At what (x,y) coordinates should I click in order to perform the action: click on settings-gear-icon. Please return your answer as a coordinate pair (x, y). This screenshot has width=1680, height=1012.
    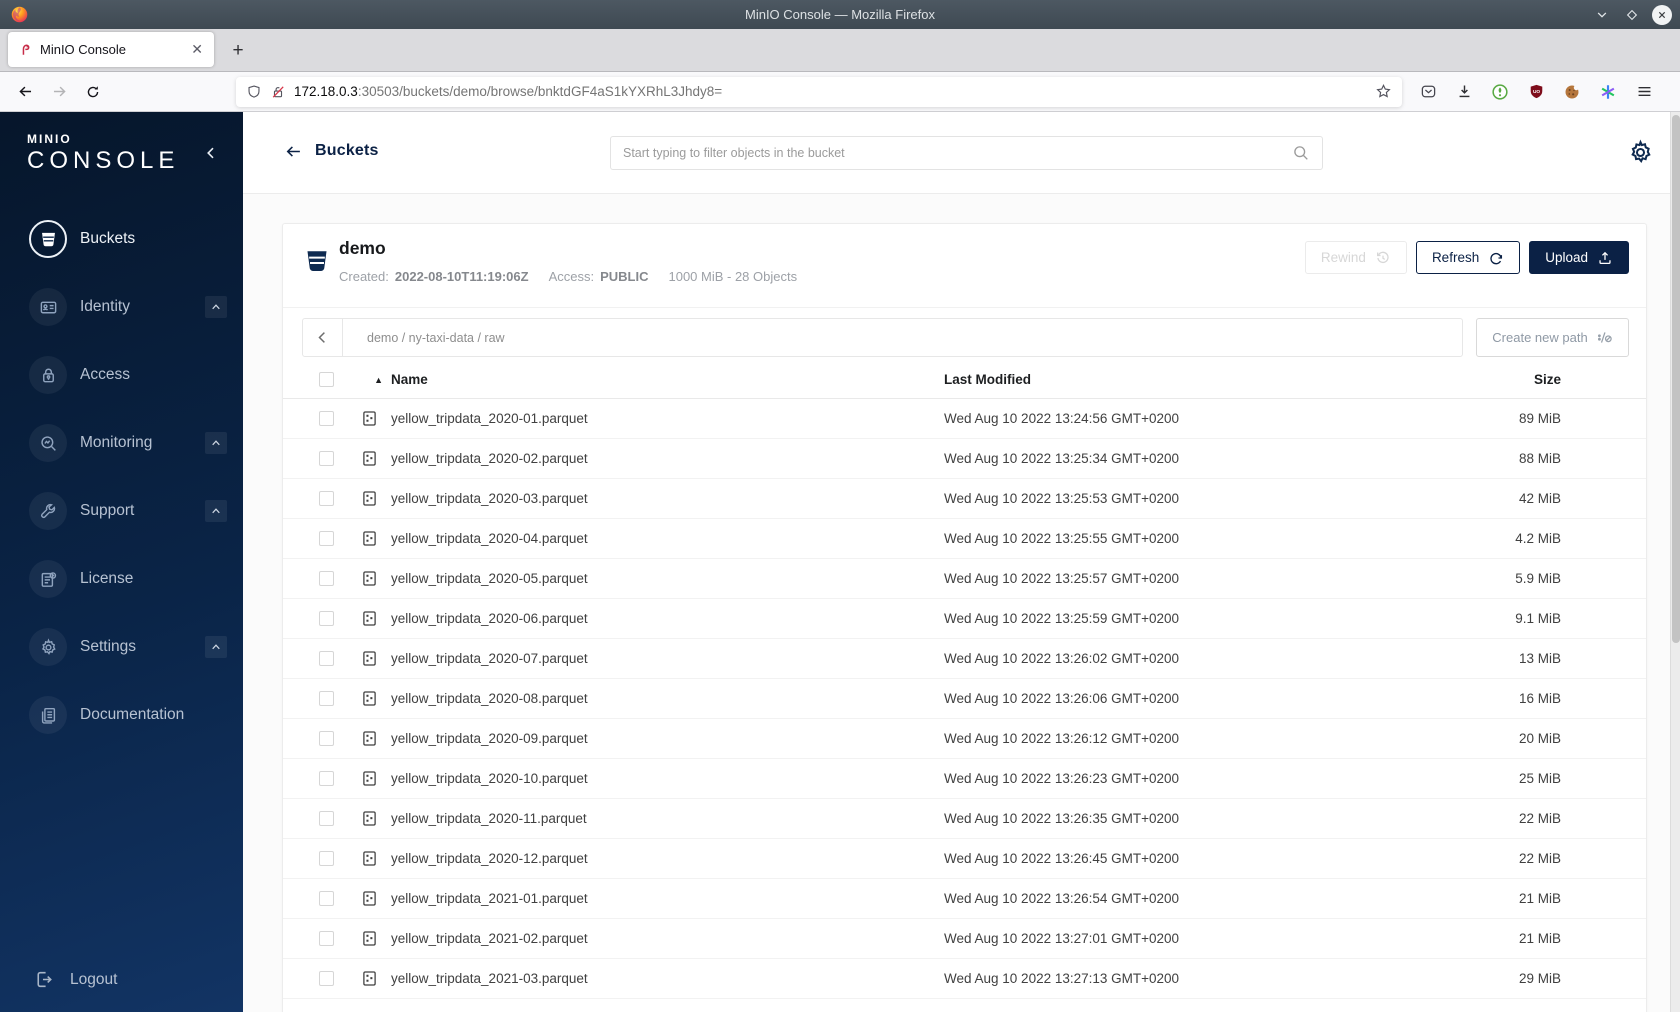
    Looking at the image, I should click on (1640, 152).